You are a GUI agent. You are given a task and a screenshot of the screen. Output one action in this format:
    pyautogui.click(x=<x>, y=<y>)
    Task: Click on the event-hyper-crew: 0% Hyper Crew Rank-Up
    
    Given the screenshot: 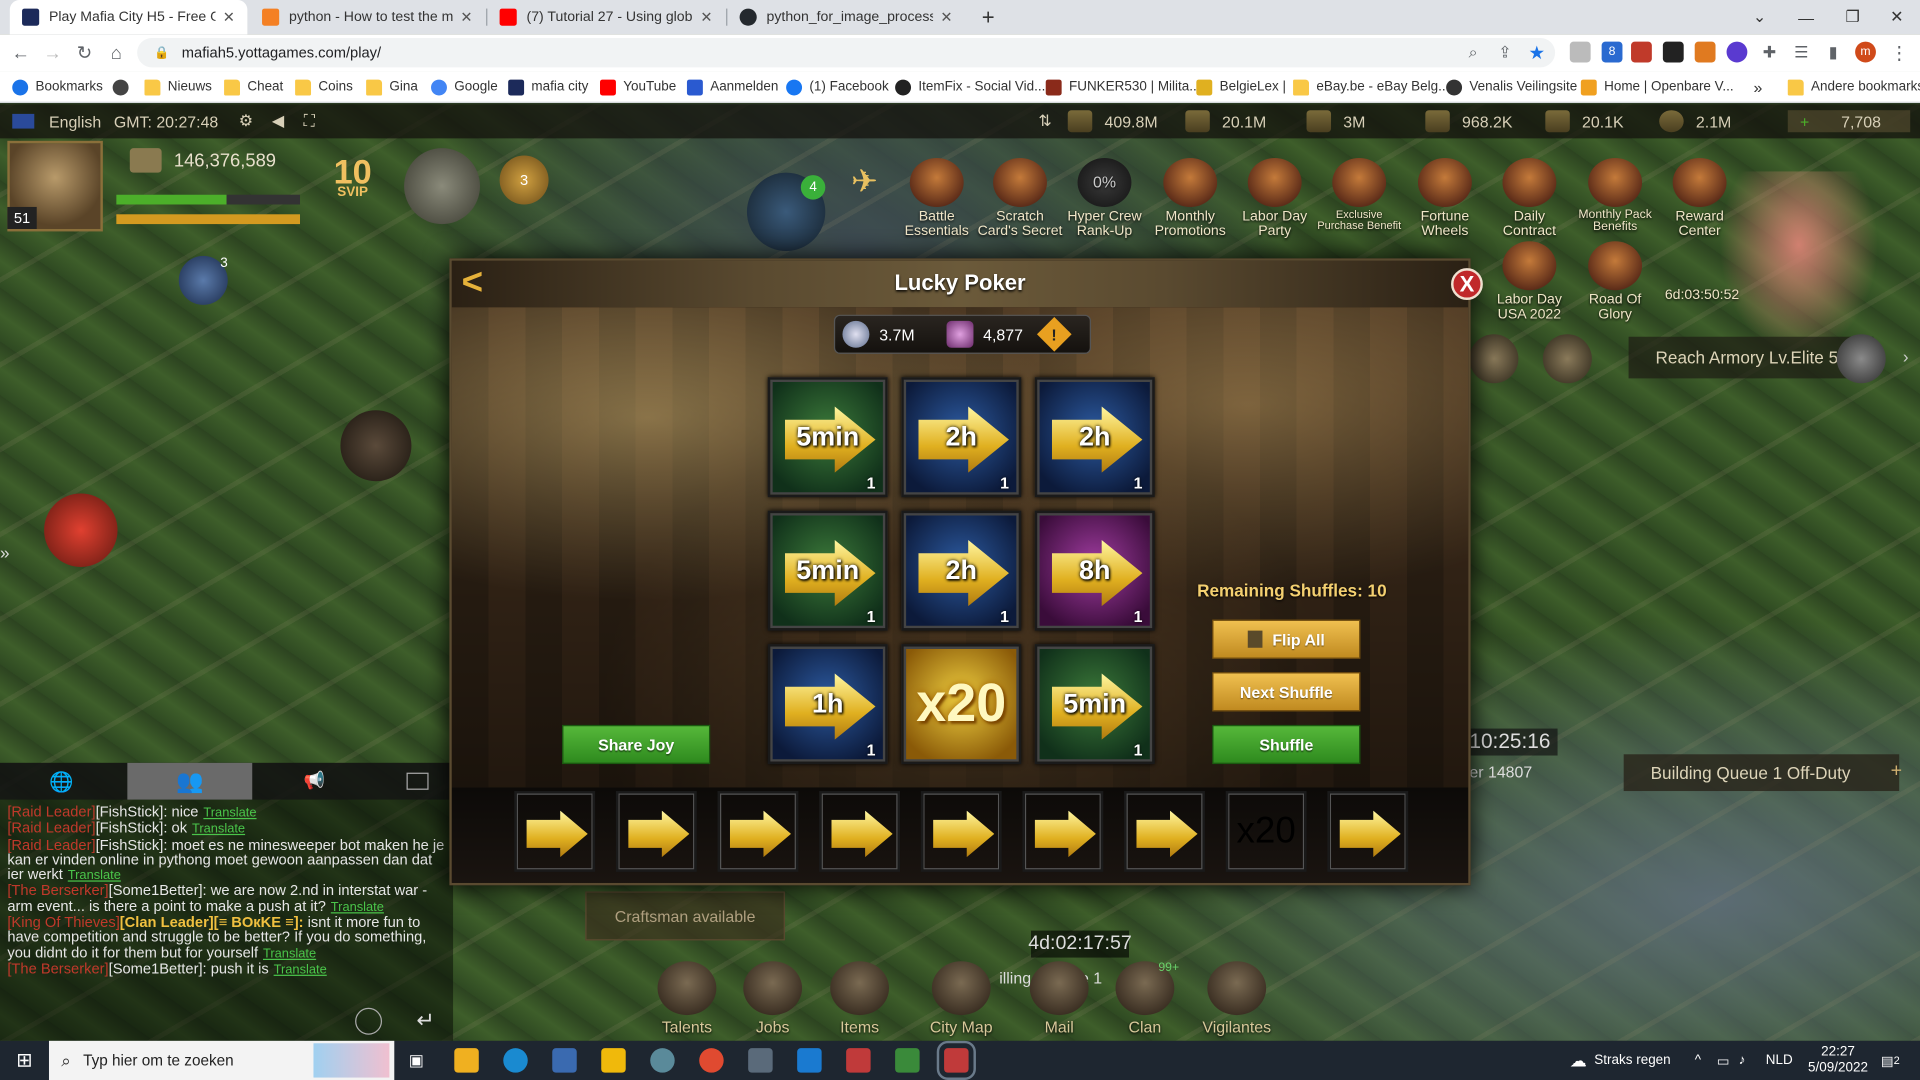 What is the action you would take?
    pyautogui.click(x=1105, y=198)
    